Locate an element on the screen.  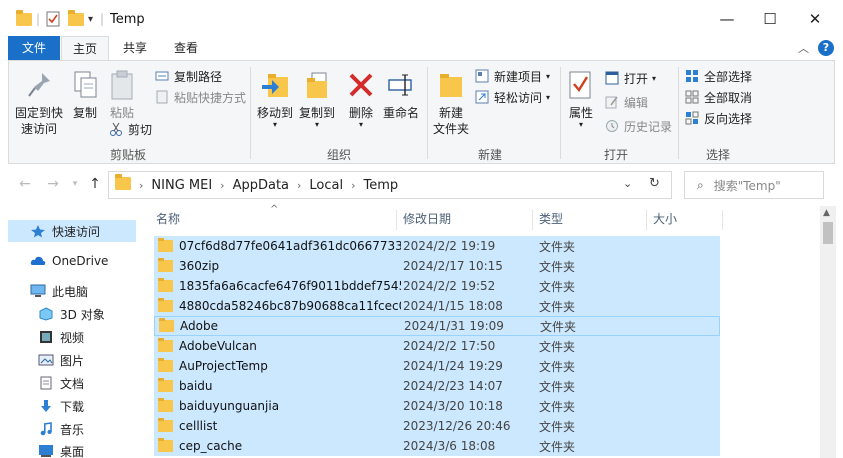
ribbon-tabs: 文件 主页 共享 查看 ︿ ? is located at coordinates (421, 48).